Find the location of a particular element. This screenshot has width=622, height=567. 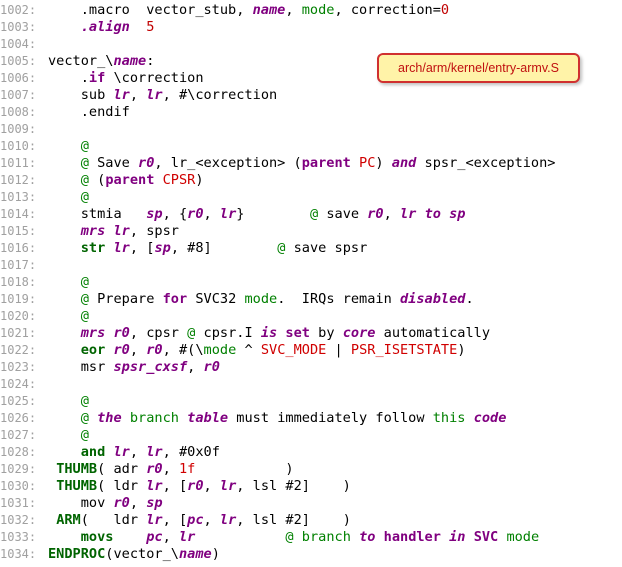

code-line: 1009: is located at coordinates (24, 129).